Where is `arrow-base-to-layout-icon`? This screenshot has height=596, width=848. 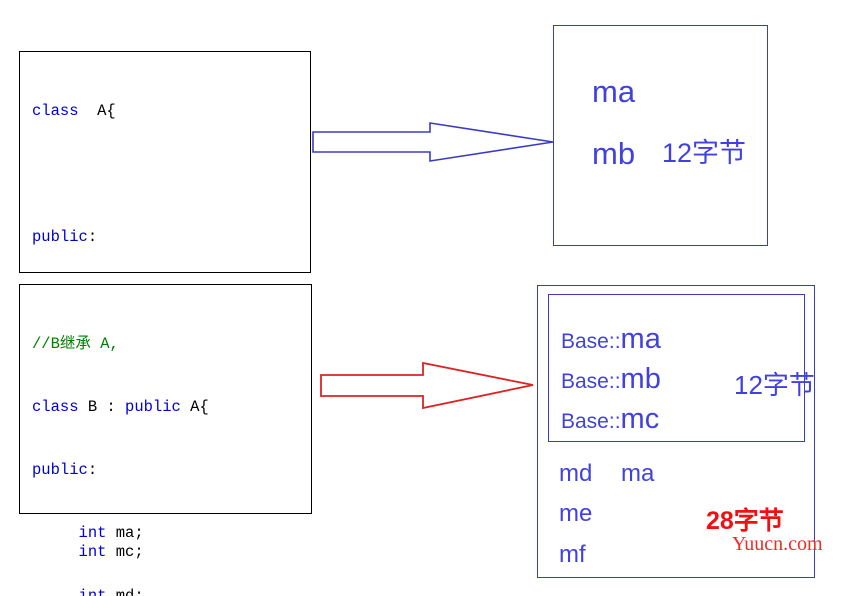
arrow-base-to-layout-icon is located at coordinates (433, 142).